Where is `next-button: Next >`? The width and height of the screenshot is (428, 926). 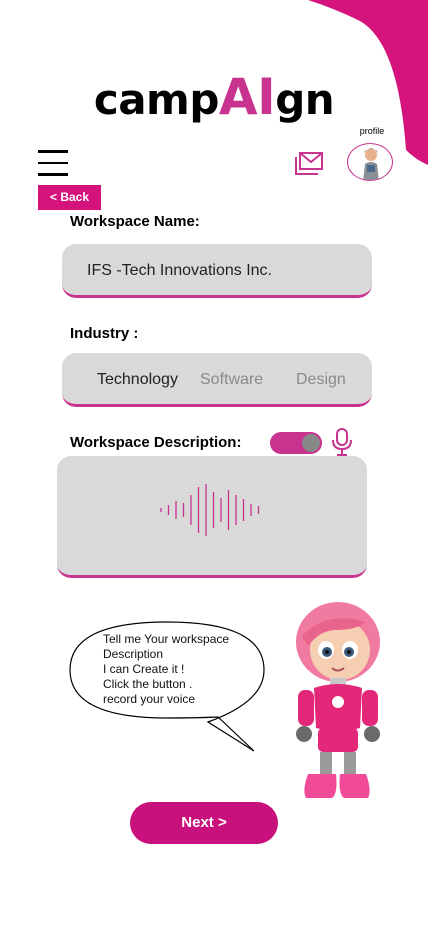 next-button: Next > is located at coordinates (204, 823).